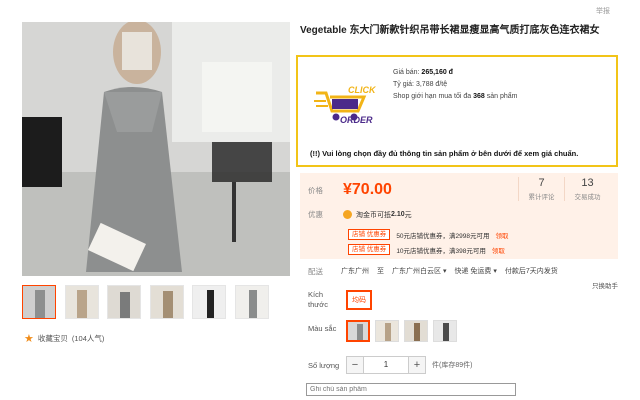 Image resolution: width=640 pixels, height=400 pixels. Describe the element at coordinates (315, 214) in the screenshot. I see `promo-label: 优惠` at that location.